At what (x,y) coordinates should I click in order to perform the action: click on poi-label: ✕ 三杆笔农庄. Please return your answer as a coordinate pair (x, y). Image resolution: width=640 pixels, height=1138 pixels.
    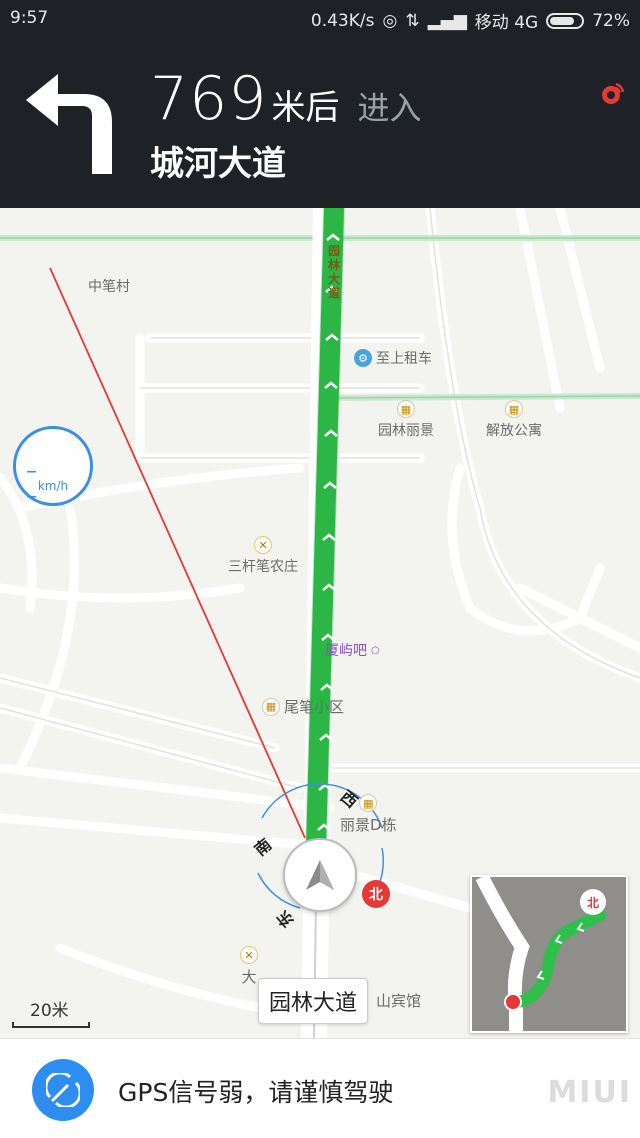
    Looking at the image, I should click on (263, 556).